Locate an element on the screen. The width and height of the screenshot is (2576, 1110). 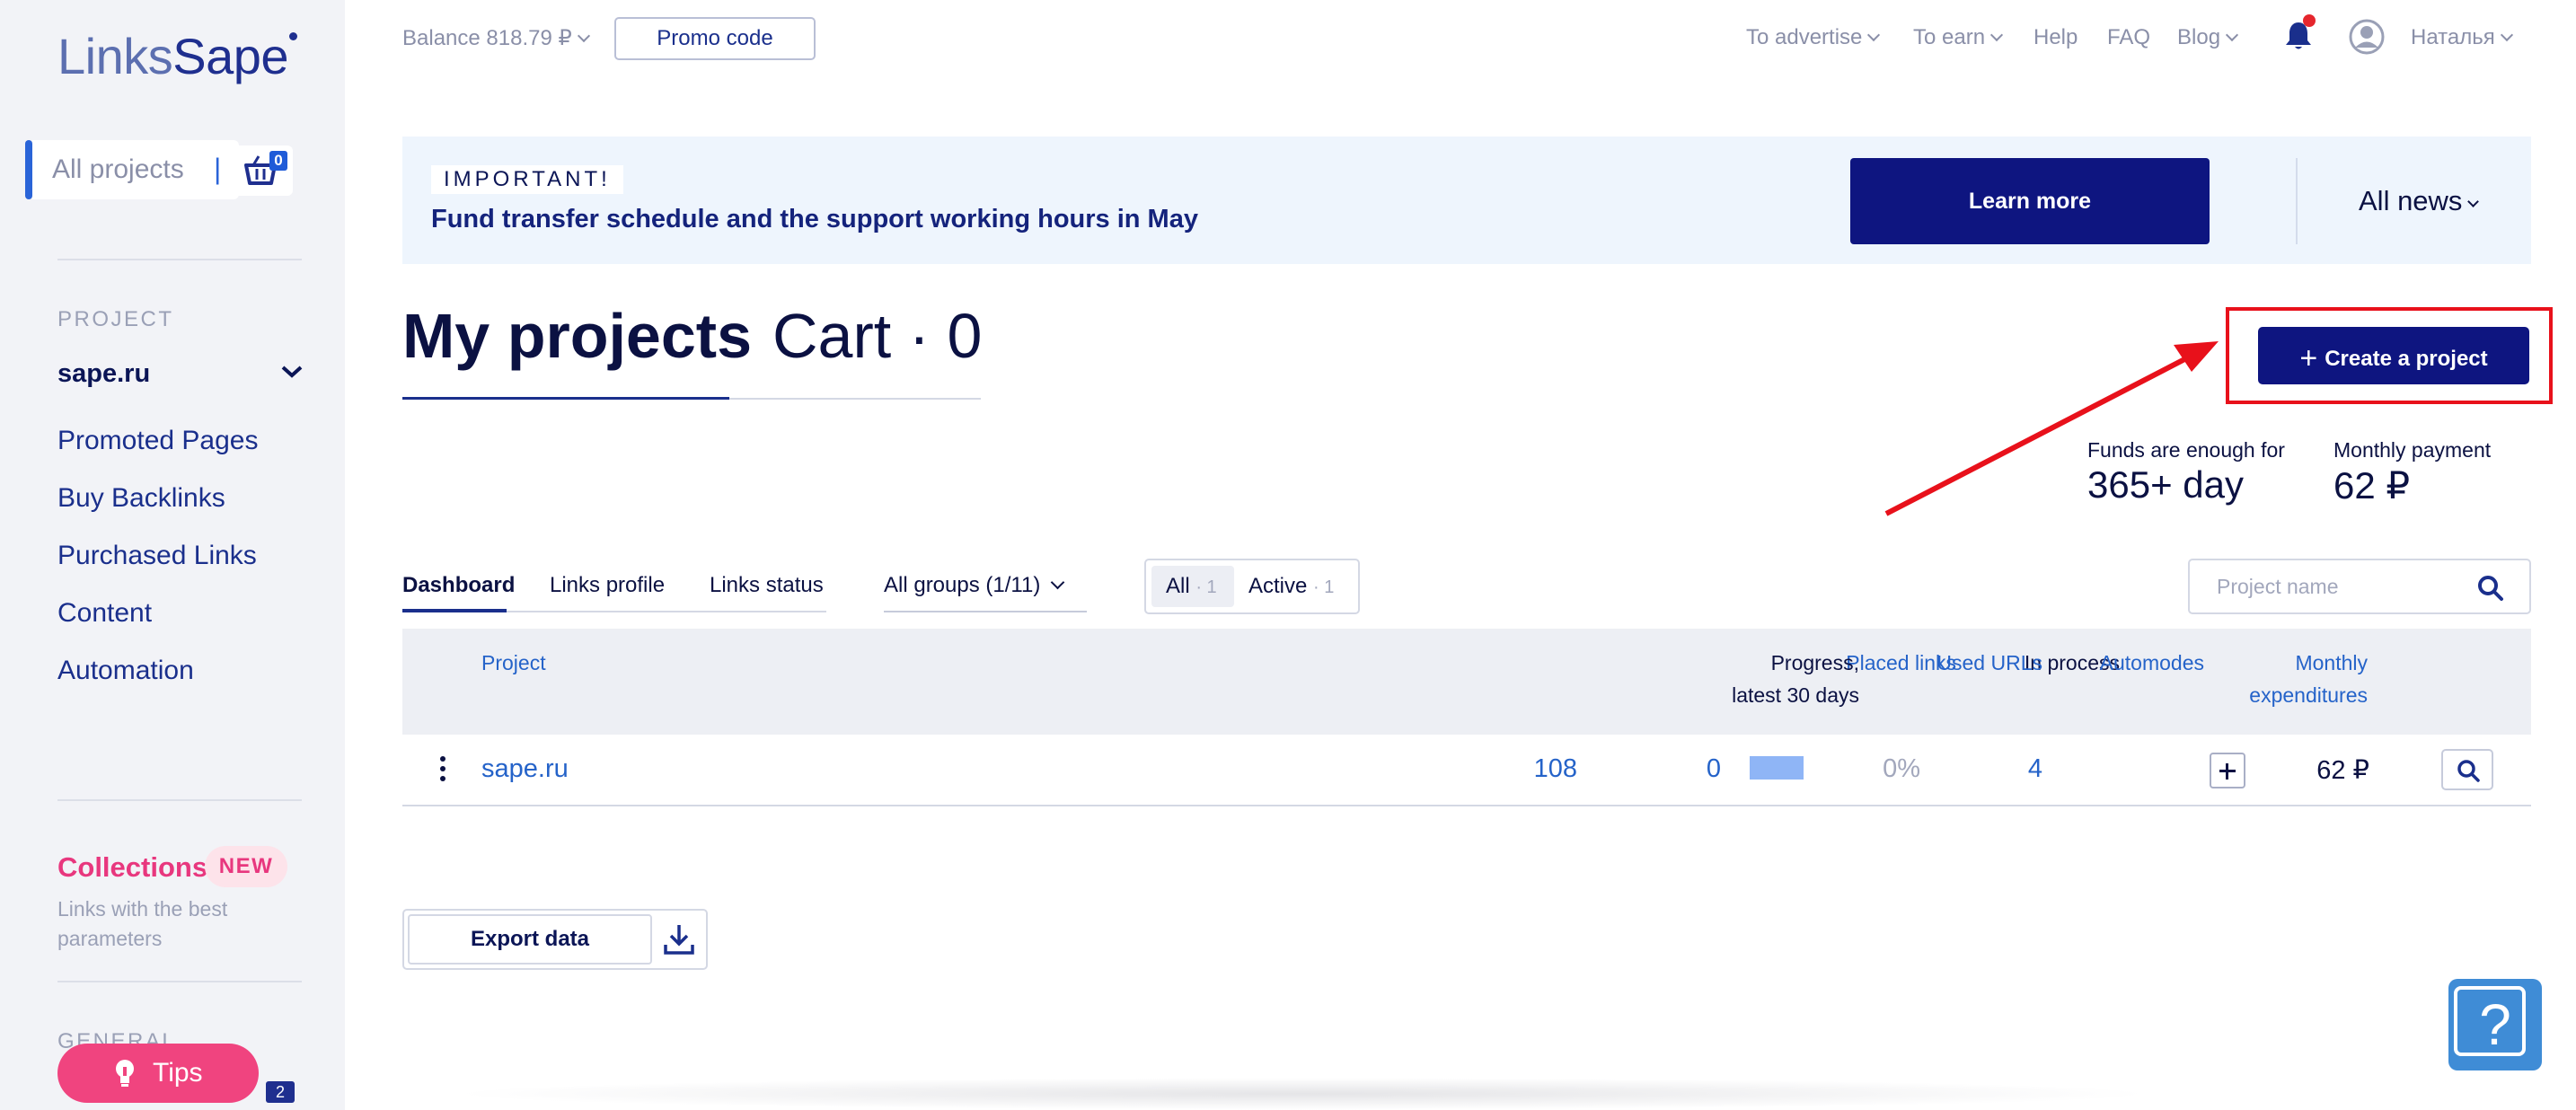
tips-button: Tips is located at coordinates (158, 1073).